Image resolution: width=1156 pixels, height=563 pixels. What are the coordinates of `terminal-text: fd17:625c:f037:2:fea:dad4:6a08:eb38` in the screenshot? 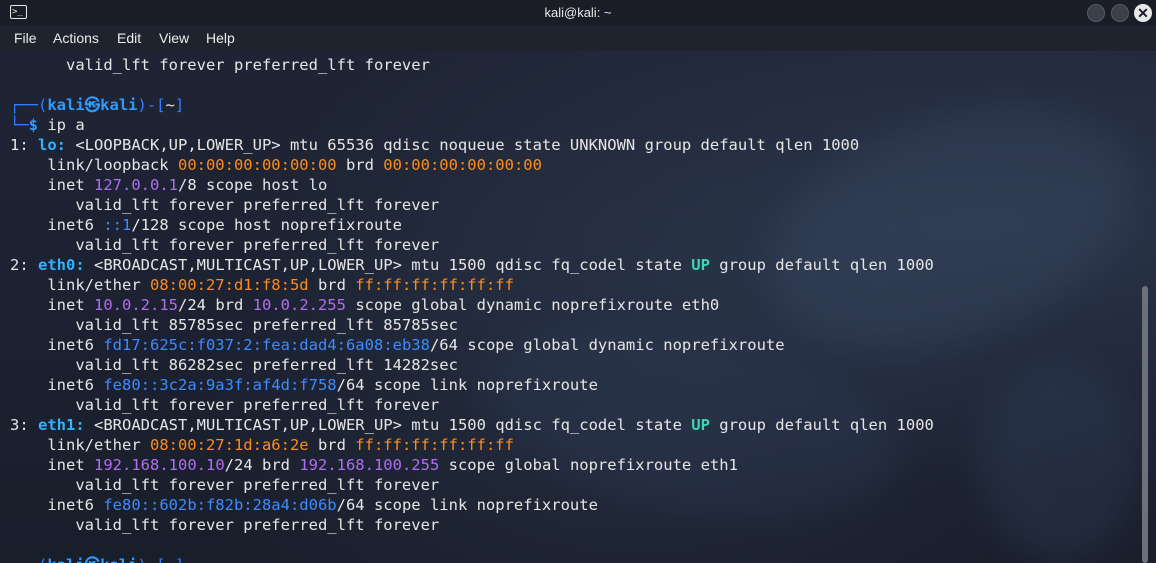 It's located at (266, 345).